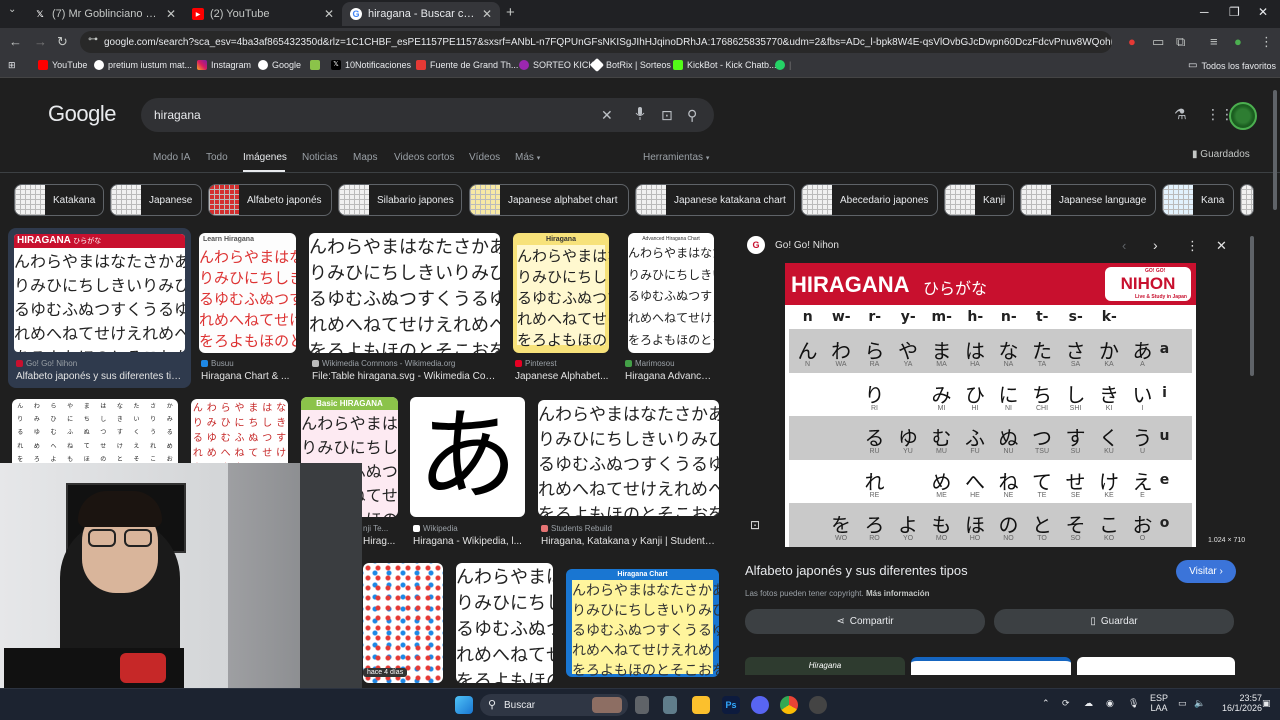 This screenshot has width=1280, height=720. What do you see at coordinates (715, 200) in the screenshot?
I see `chip-japanese-katakana-chart: Japanese katakana chart` at bounding box center [715, 200].